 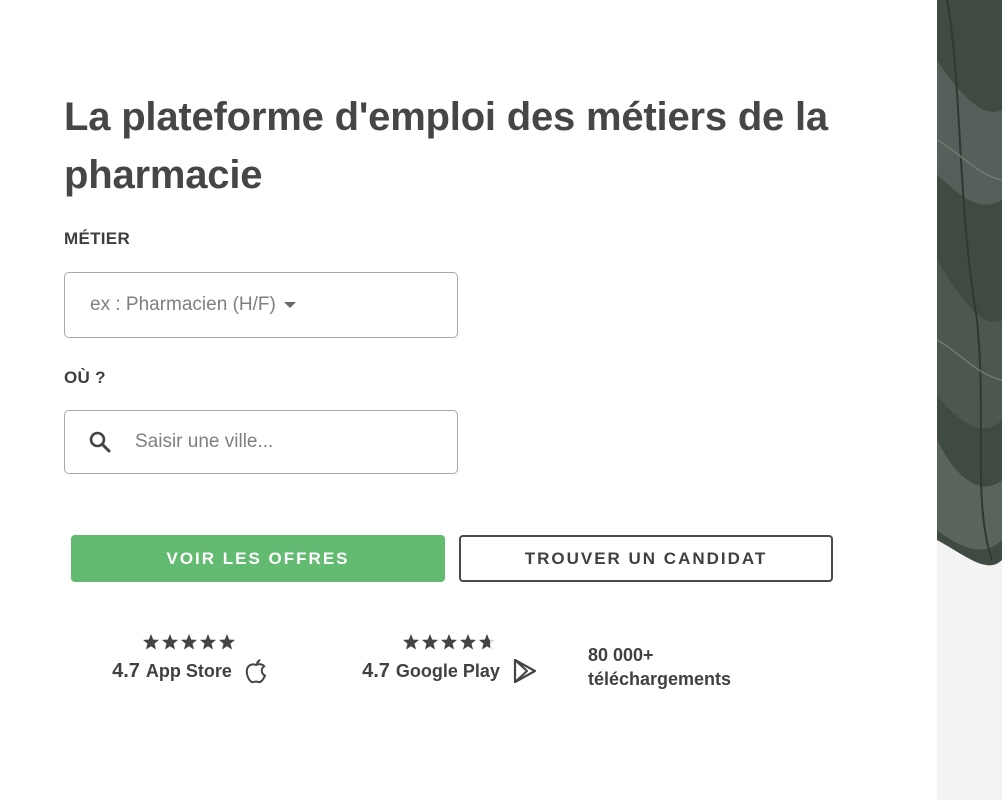 What do you see at coordinates (450, 659) in the screenshot?
I see `google-play-rating: 4.7 Google Play` at bounding box center [450, 659].